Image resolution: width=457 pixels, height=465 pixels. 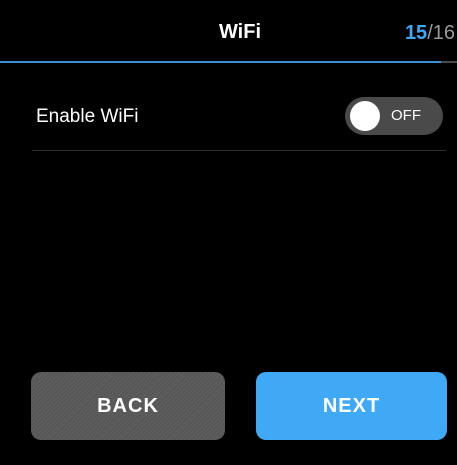 What do you see at coordinates (128, 406) in the screenshot?
I see `back-button: BACK` at bounding box center [128, 406].